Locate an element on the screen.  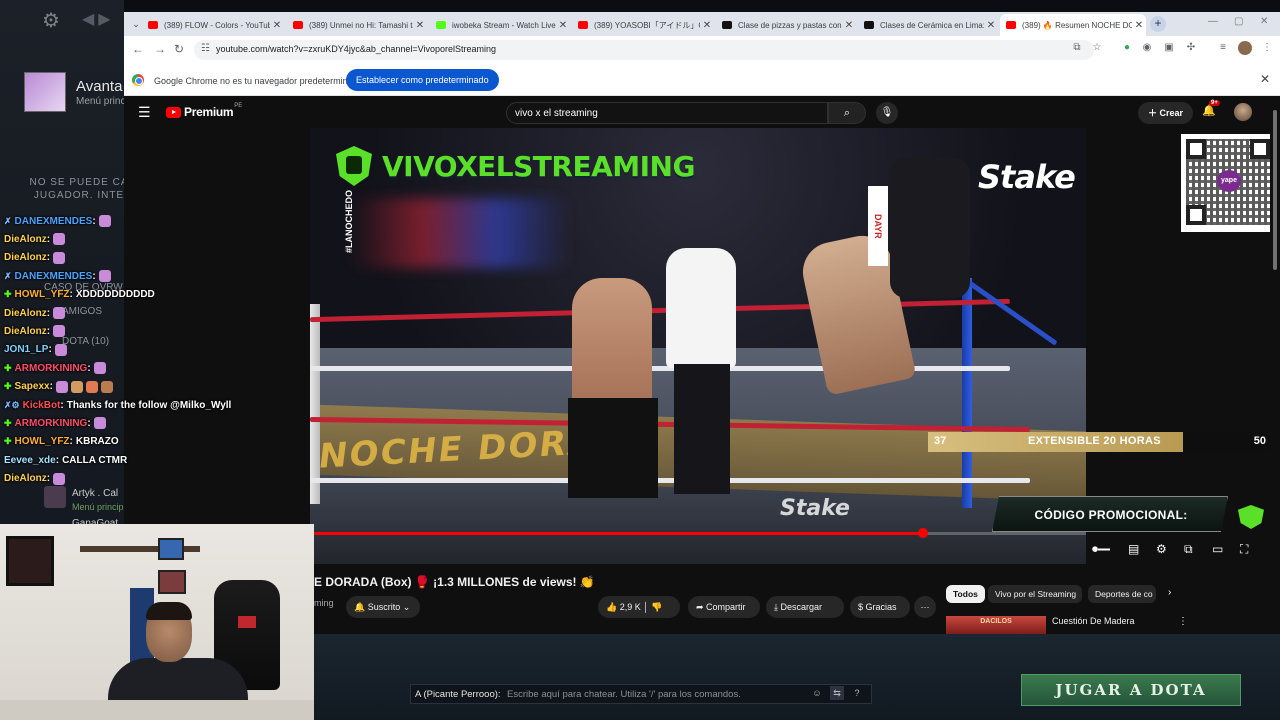
channel-name: ming is located at coordinates (324, 603).